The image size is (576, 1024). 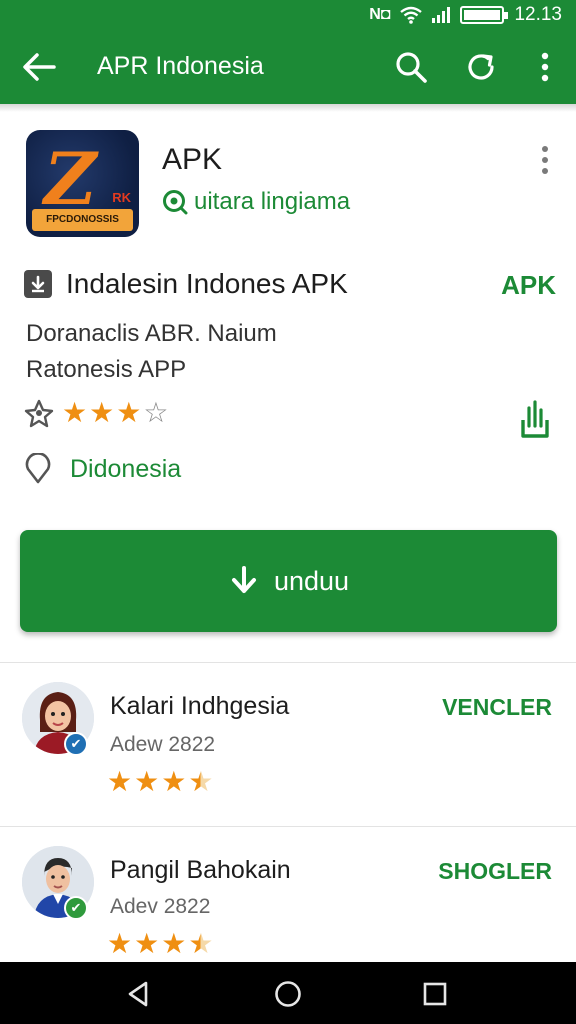 I want to click on status-icons: N◘ 12.13, so click(x=465, y=15).